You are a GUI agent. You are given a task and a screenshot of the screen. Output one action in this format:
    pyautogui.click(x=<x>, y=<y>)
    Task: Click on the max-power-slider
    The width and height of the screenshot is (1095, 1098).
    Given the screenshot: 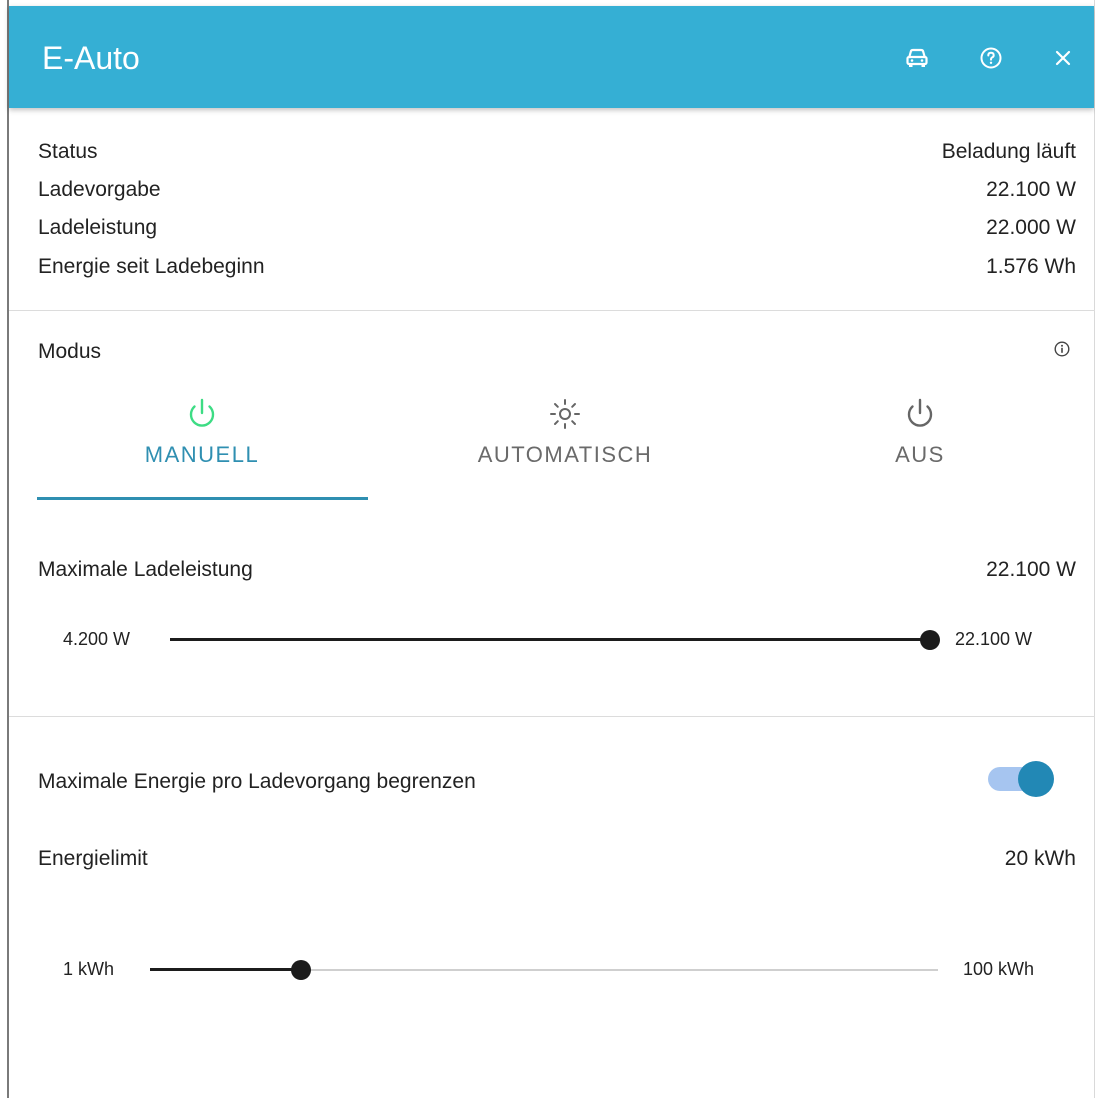 What is the action you would take?
    pyautogui.click(x=555, y=640)
    